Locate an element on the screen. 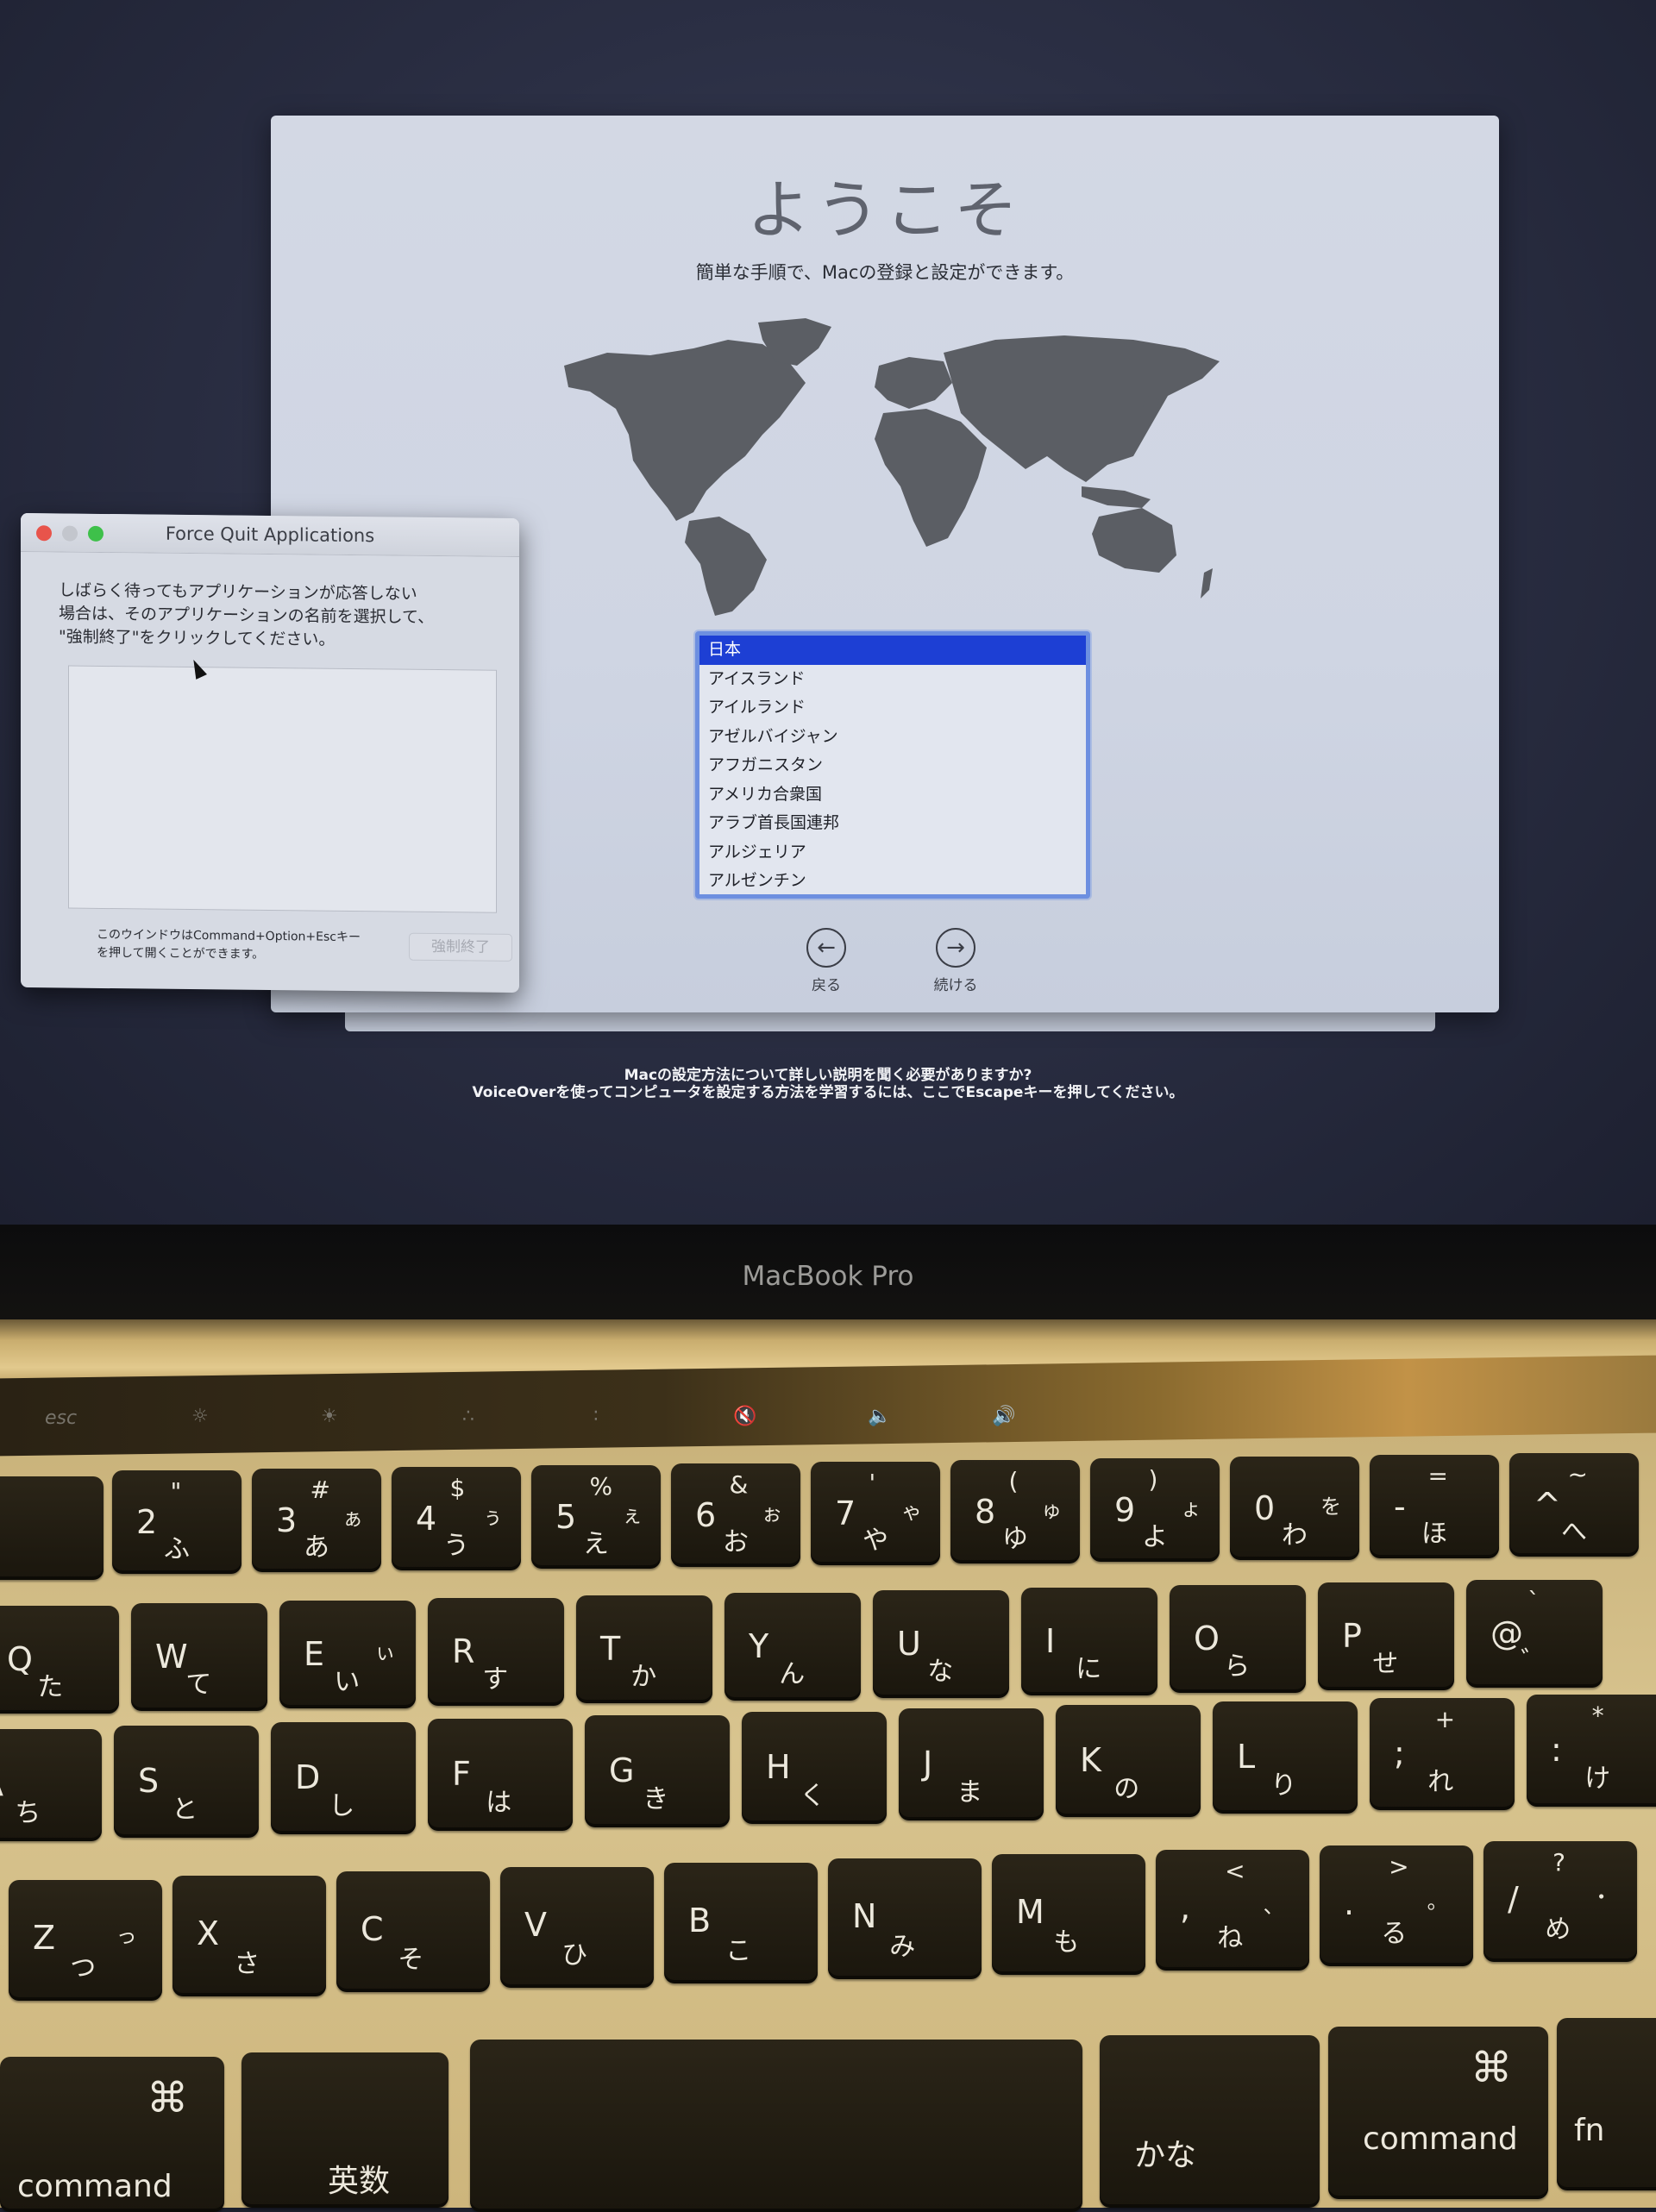 The image size is (1656, 2212). key-c: Cそ is located at coordinates (413, 1931).